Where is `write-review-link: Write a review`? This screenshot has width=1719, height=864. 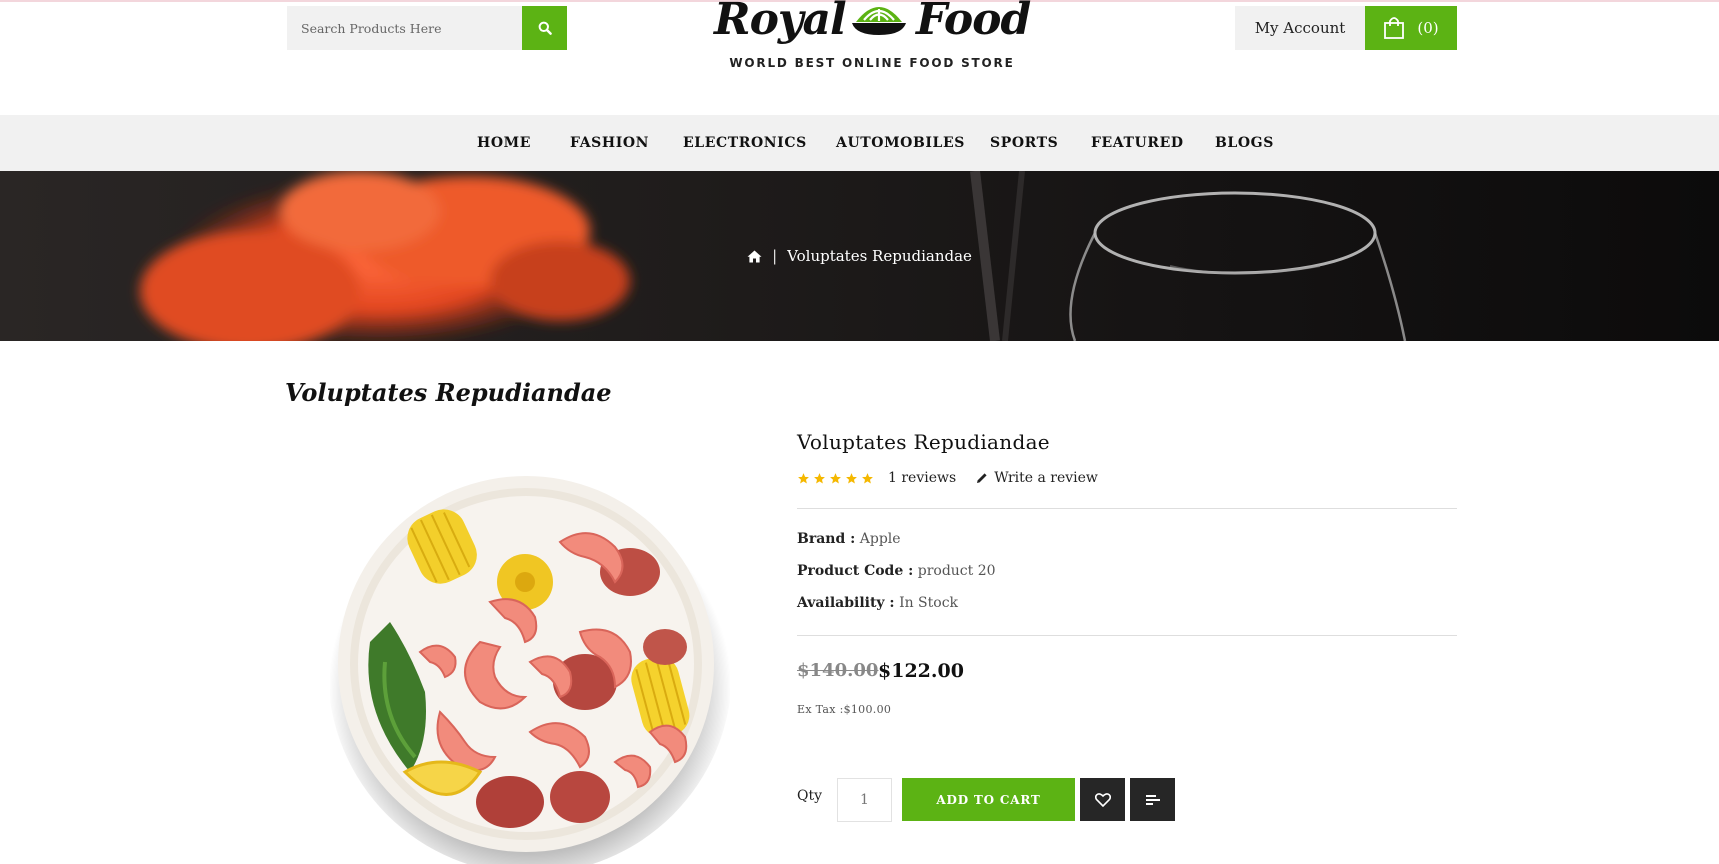
write-review-link: Write a review is located at coordinates (1037, 478).